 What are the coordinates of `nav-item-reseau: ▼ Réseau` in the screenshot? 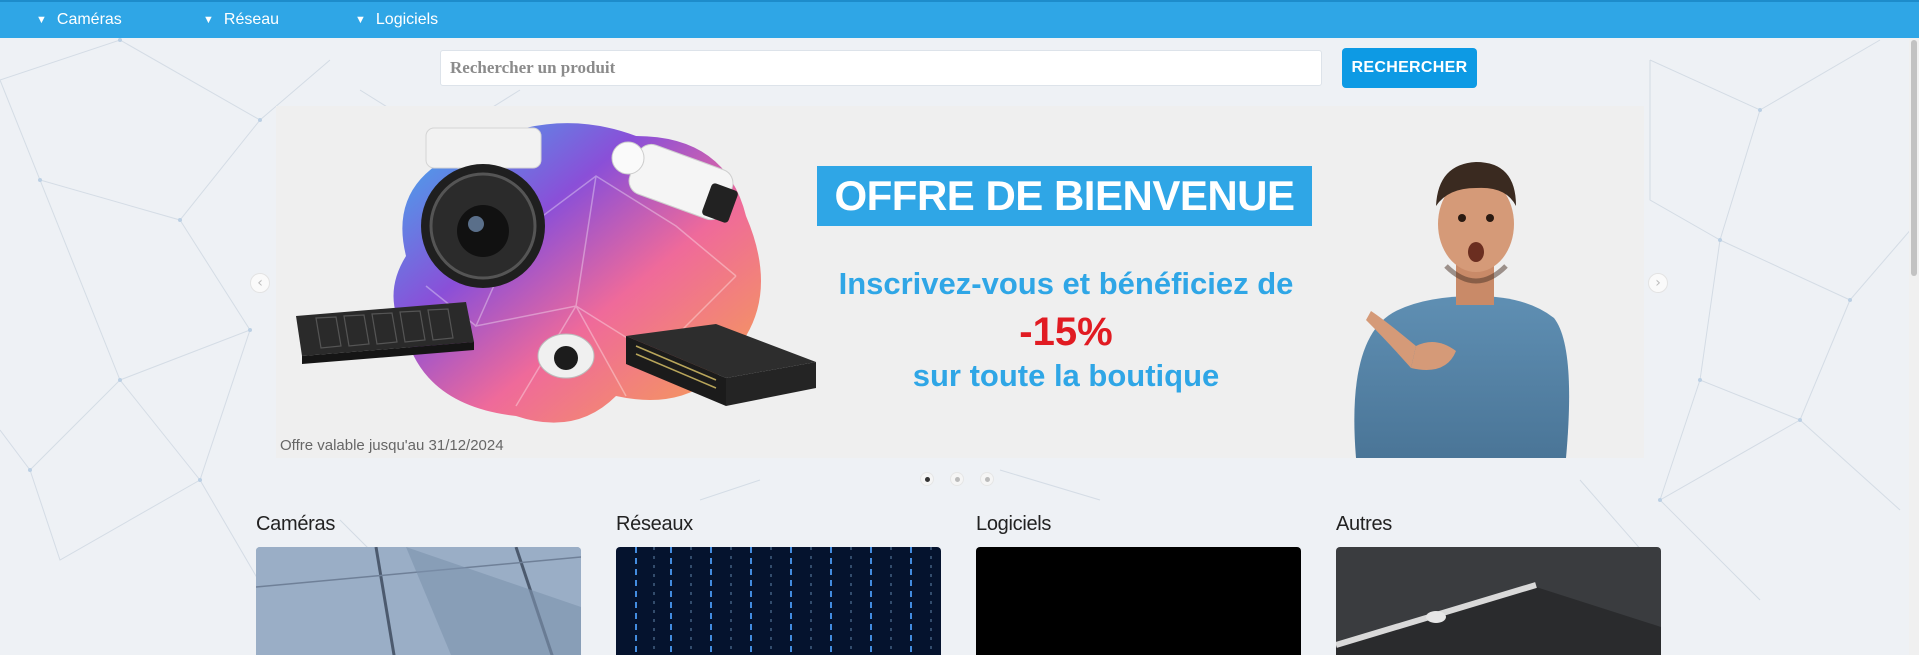 It's located at (241, 20).